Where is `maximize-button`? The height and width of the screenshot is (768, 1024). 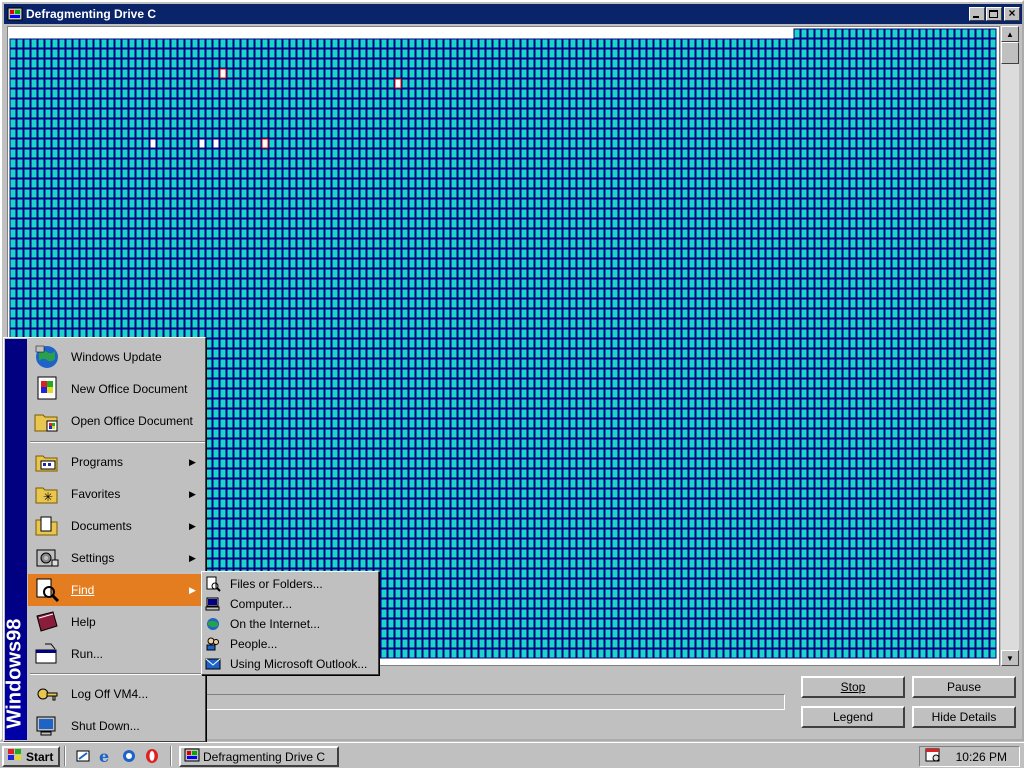 maximize-button is located at coordinates (994, 14).